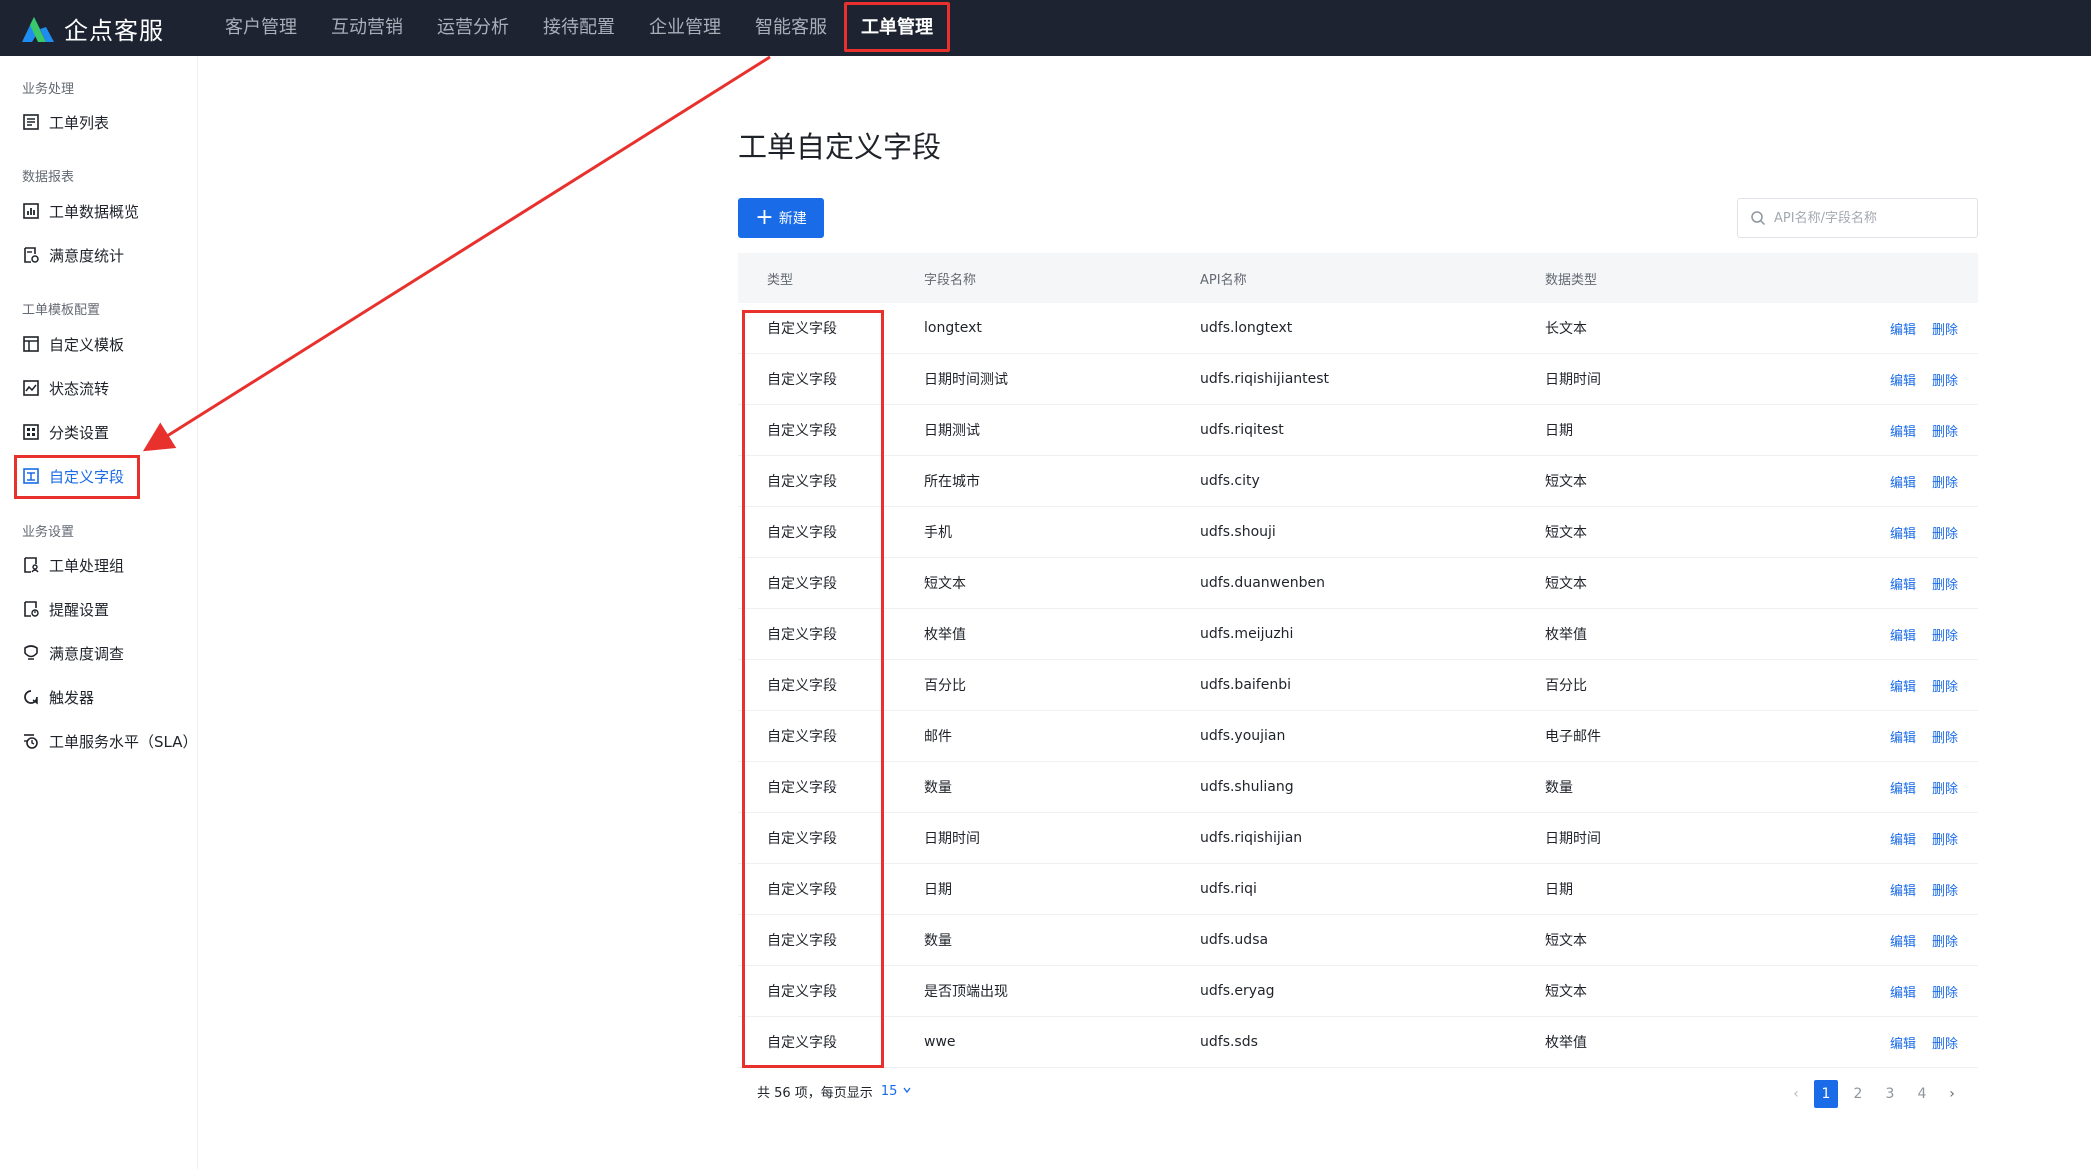 This screenshot has height=1169, width=2091. What do you see at coordinates (952, 431) in the screenshot?
I see `cell-field-name: 日期测试` at bounding box center [952, 431].